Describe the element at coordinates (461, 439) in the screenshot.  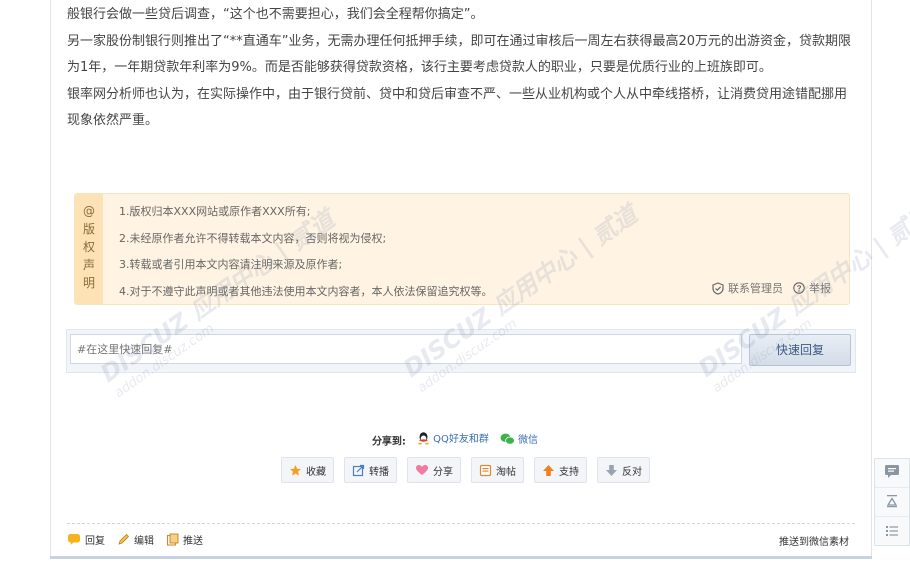
I see `share-qq-label: QQ好友和群` at that location.